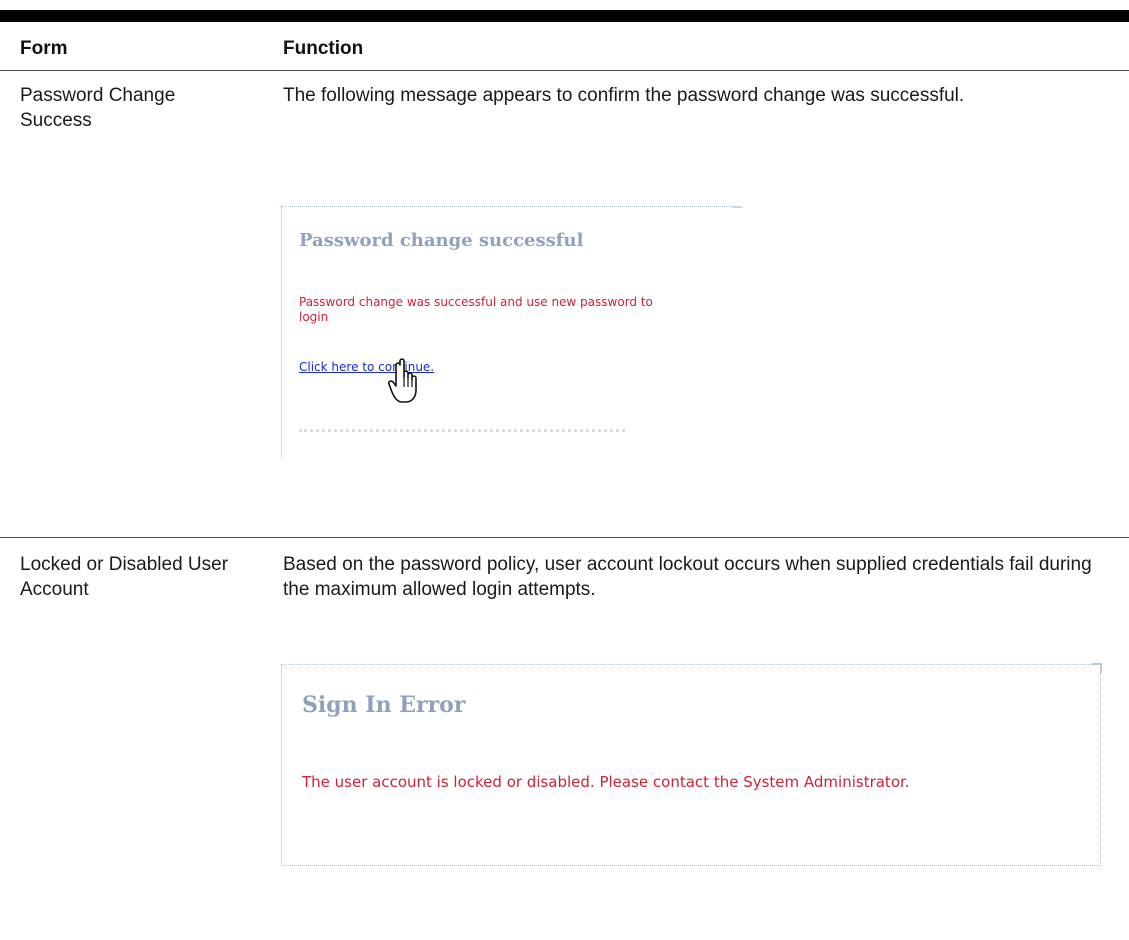  Describe the element at coordinates (98, 108) in the screenshot. I see `row-1-form-cell: Password Change Success` at that location.